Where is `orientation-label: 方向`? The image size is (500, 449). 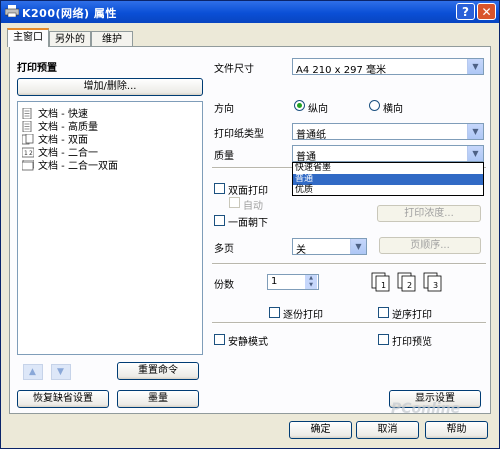
orientation-label: 方向 is located at coordinates (224, 109).